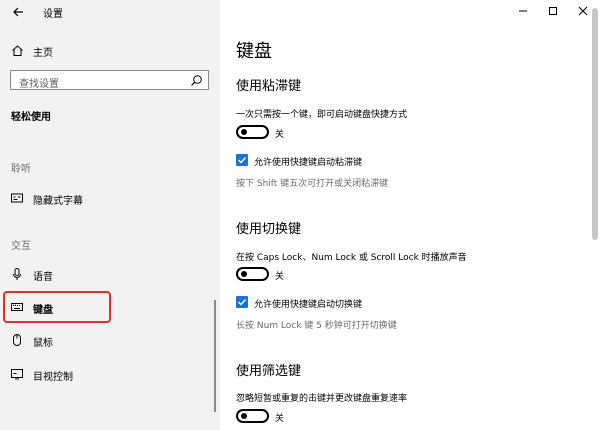 This screenshot has width=600, height=430. What do you see at coordinates (312, 184) in the screenshot?
I see `sticky-keys-hint: 按下 Shift 键五次可打开或关闭粘滞键` at bounding box center [312, 184].